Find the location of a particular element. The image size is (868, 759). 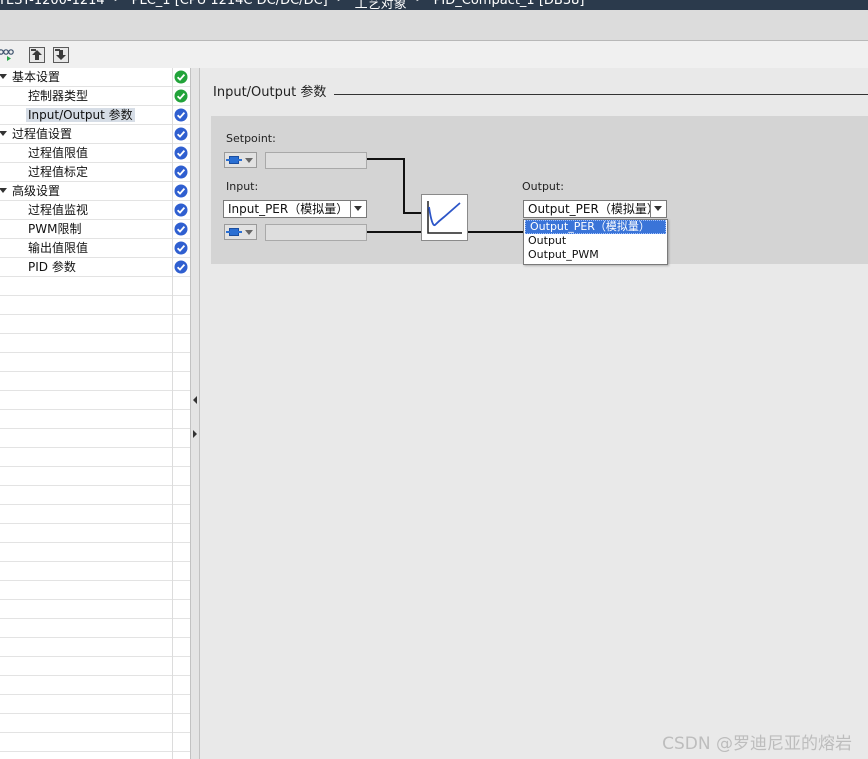

toolbar is located at coordinates (434, 54).